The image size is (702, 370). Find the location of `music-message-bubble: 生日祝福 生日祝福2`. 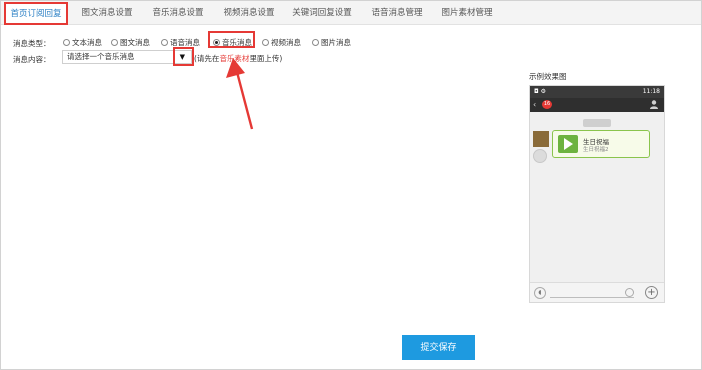

music-message-bubble: 生日祝福 生日祝福2 is located at coordinates (601, 144).